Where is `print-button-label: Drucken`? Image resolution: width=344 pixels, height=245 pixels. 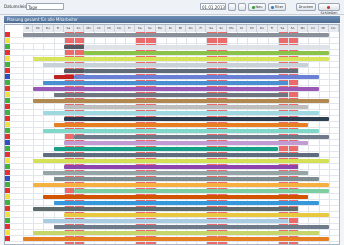
print-button-label: Drucken is located at coordinates (306, 7).